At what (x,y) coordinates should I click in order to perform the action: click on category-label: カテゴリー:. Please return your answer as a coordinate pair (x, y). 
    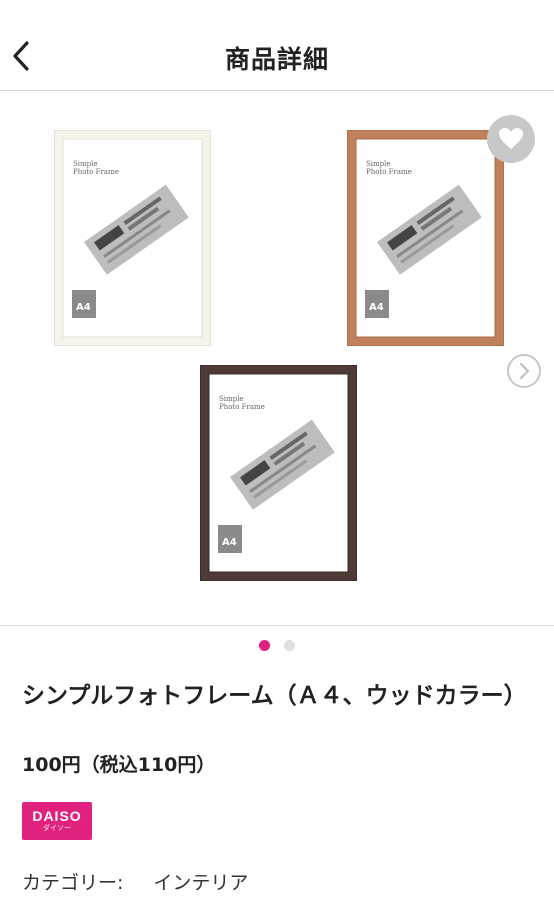
    Looking at the image, I should click on (73, 883).